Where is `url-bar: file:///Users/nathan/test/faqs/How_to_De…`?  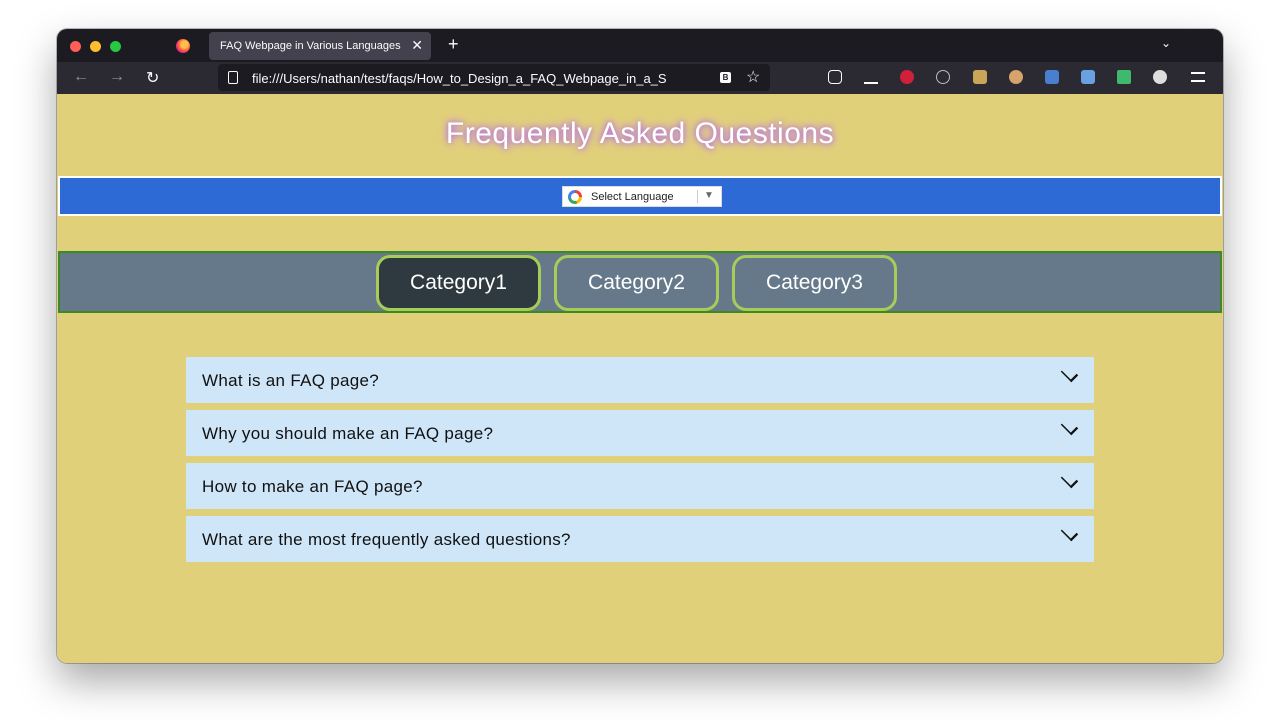 url-bar: file:///Users/nathan/test/faqs/How_to_De… is located at coordinates (494, 77).